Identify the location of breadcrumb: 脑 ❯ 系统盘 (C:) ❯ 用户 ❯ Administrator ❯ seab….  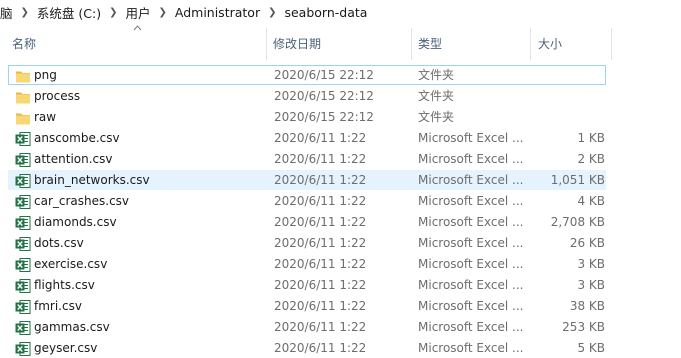
(340, 12).